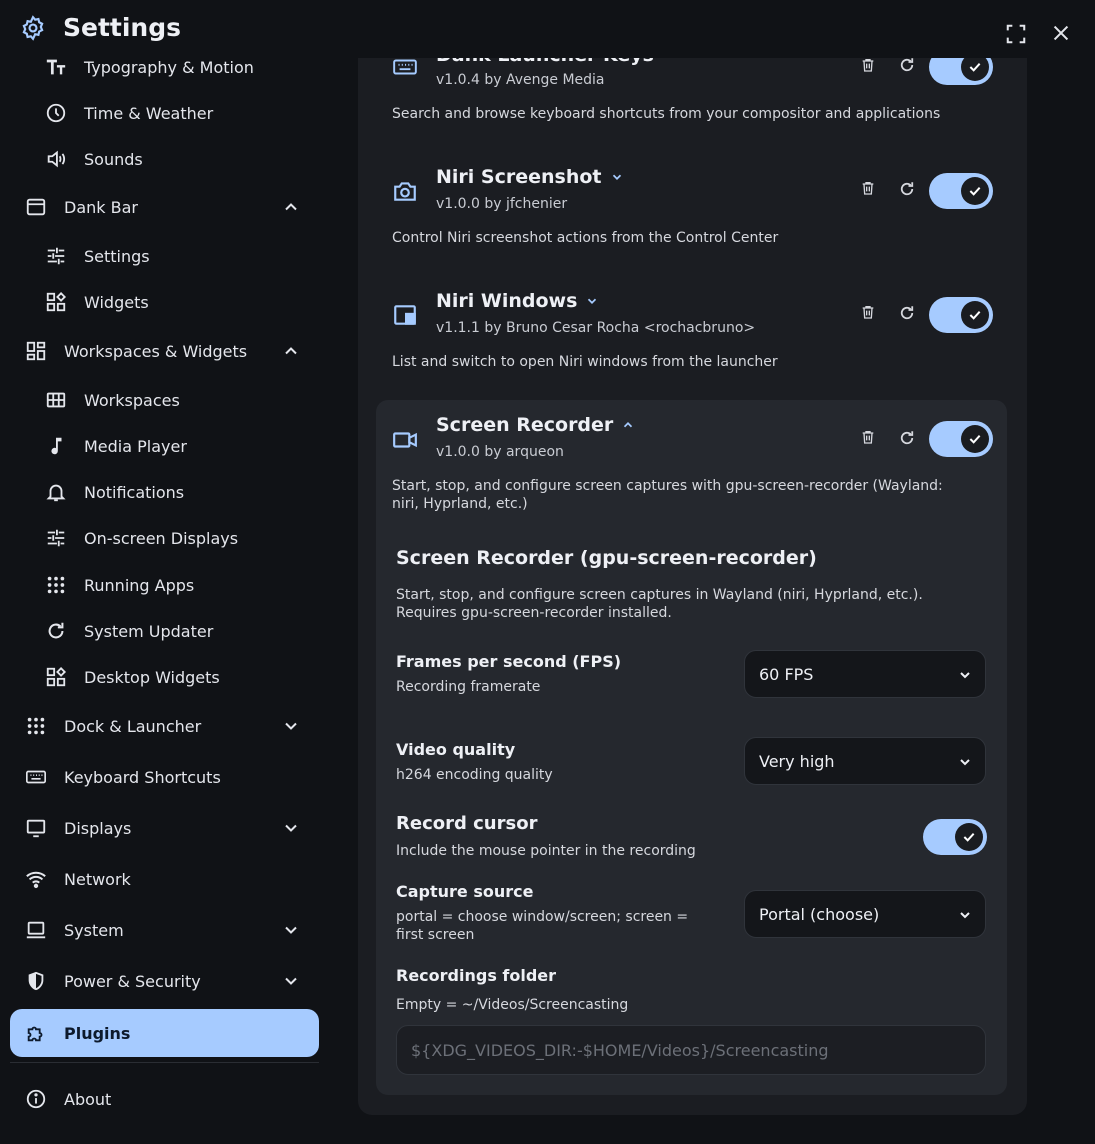 The image size is (1095, 1144). What do you see at coordinates (865, 761) in the screenshot?
I see `quality-select: Very high` at bounding box center [865, 761].